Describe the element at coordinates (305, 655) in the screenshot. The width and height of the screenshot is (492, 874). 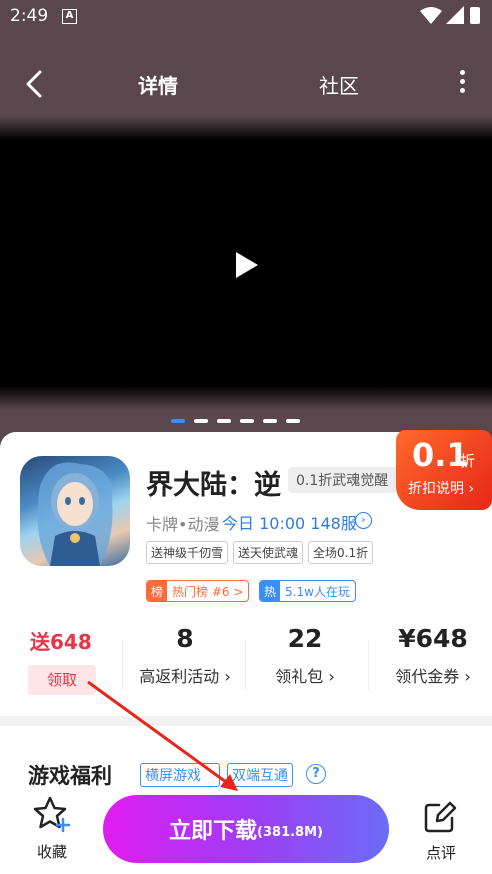
I see `gift-packs-stat: 22 领礼包 ›` at that location.